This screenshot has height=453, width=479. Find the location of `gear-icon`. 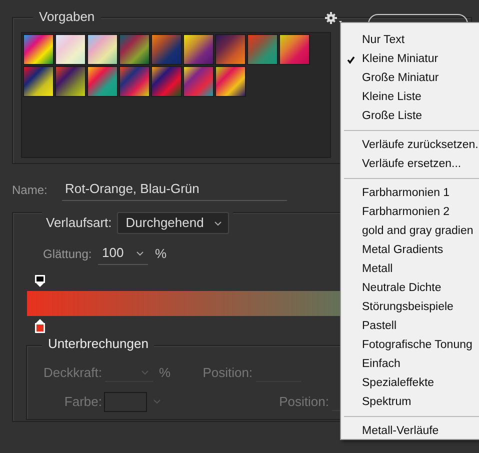

gear-icon is located at coordinates (334, 18).